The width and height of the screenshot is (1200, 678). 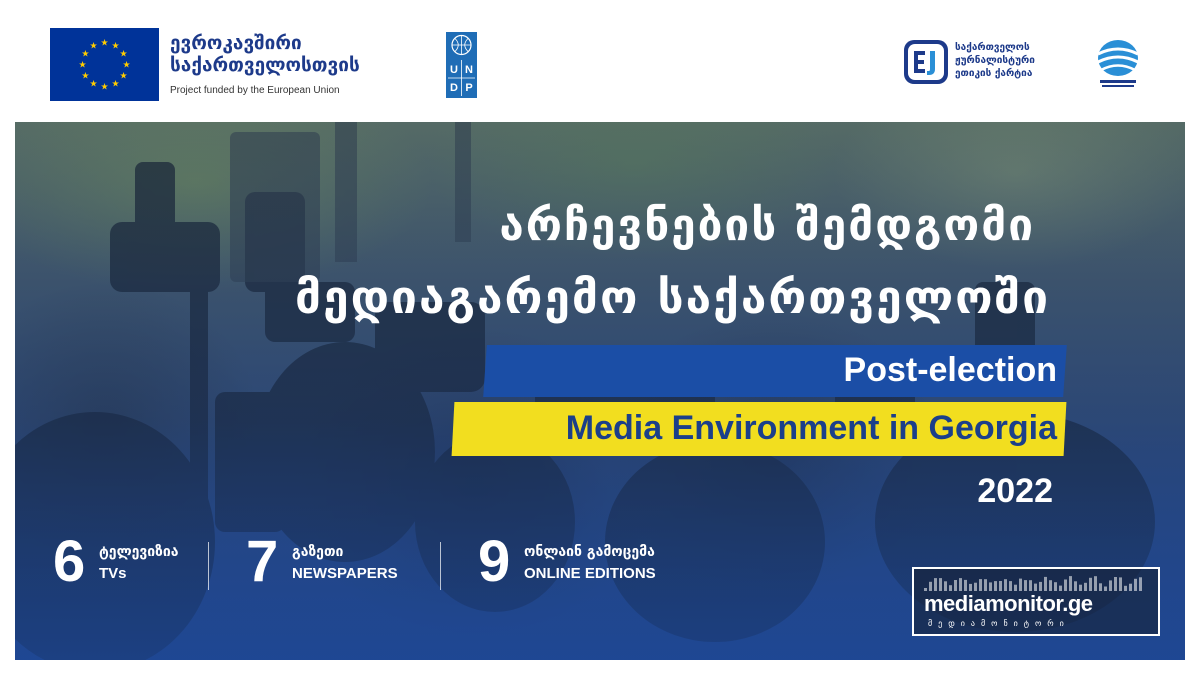 What do you see at coordinates (104, 64) in the screenshot?
I see `eu-flag-logo: ★ ★ ★ ★ ★ ★ ★ ★ ★ ★ ★ ★` at bounding box center [104, 64].